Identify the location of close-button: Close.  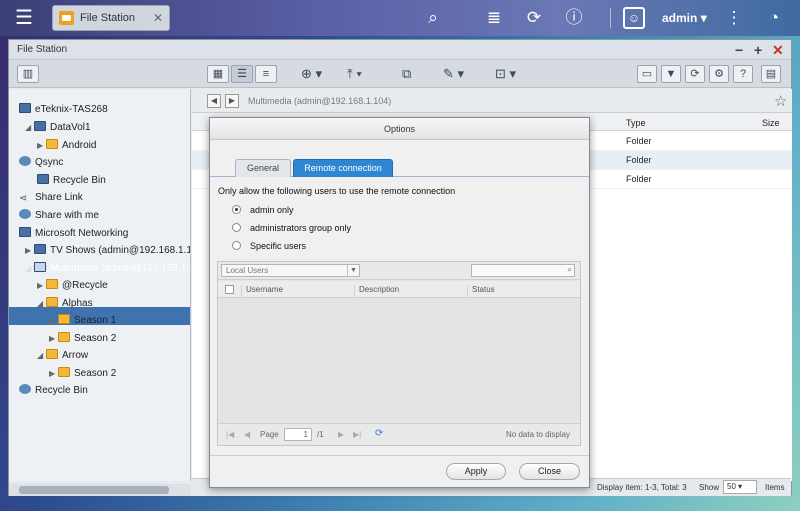
(549, 471).